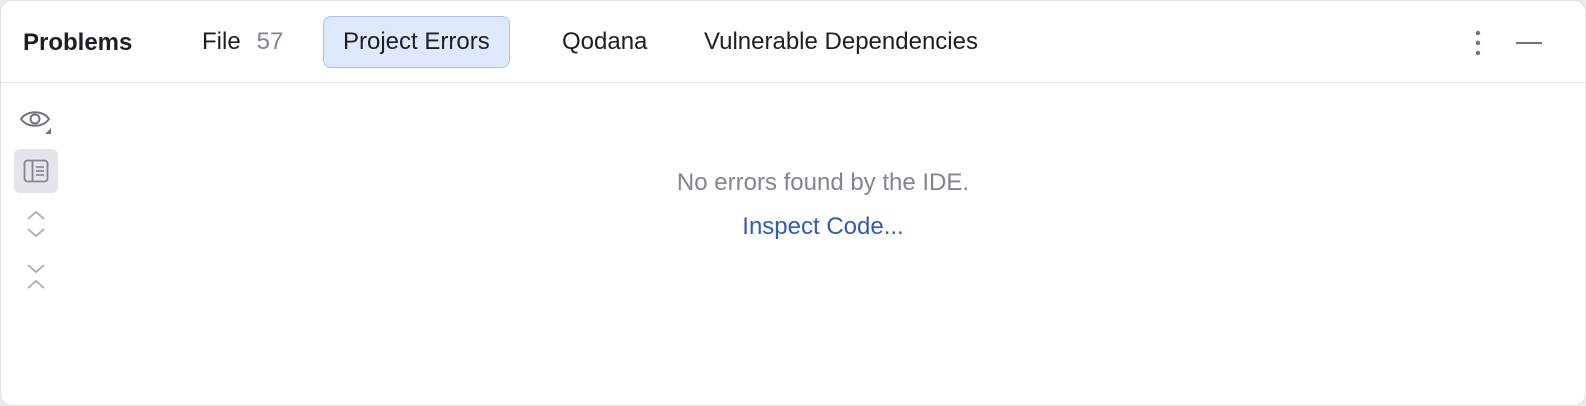 The image size is (1586, 406). Describe the element at coordinates (78, 42) in the screenshot. I see `tool-window-title: Problems` at that location.